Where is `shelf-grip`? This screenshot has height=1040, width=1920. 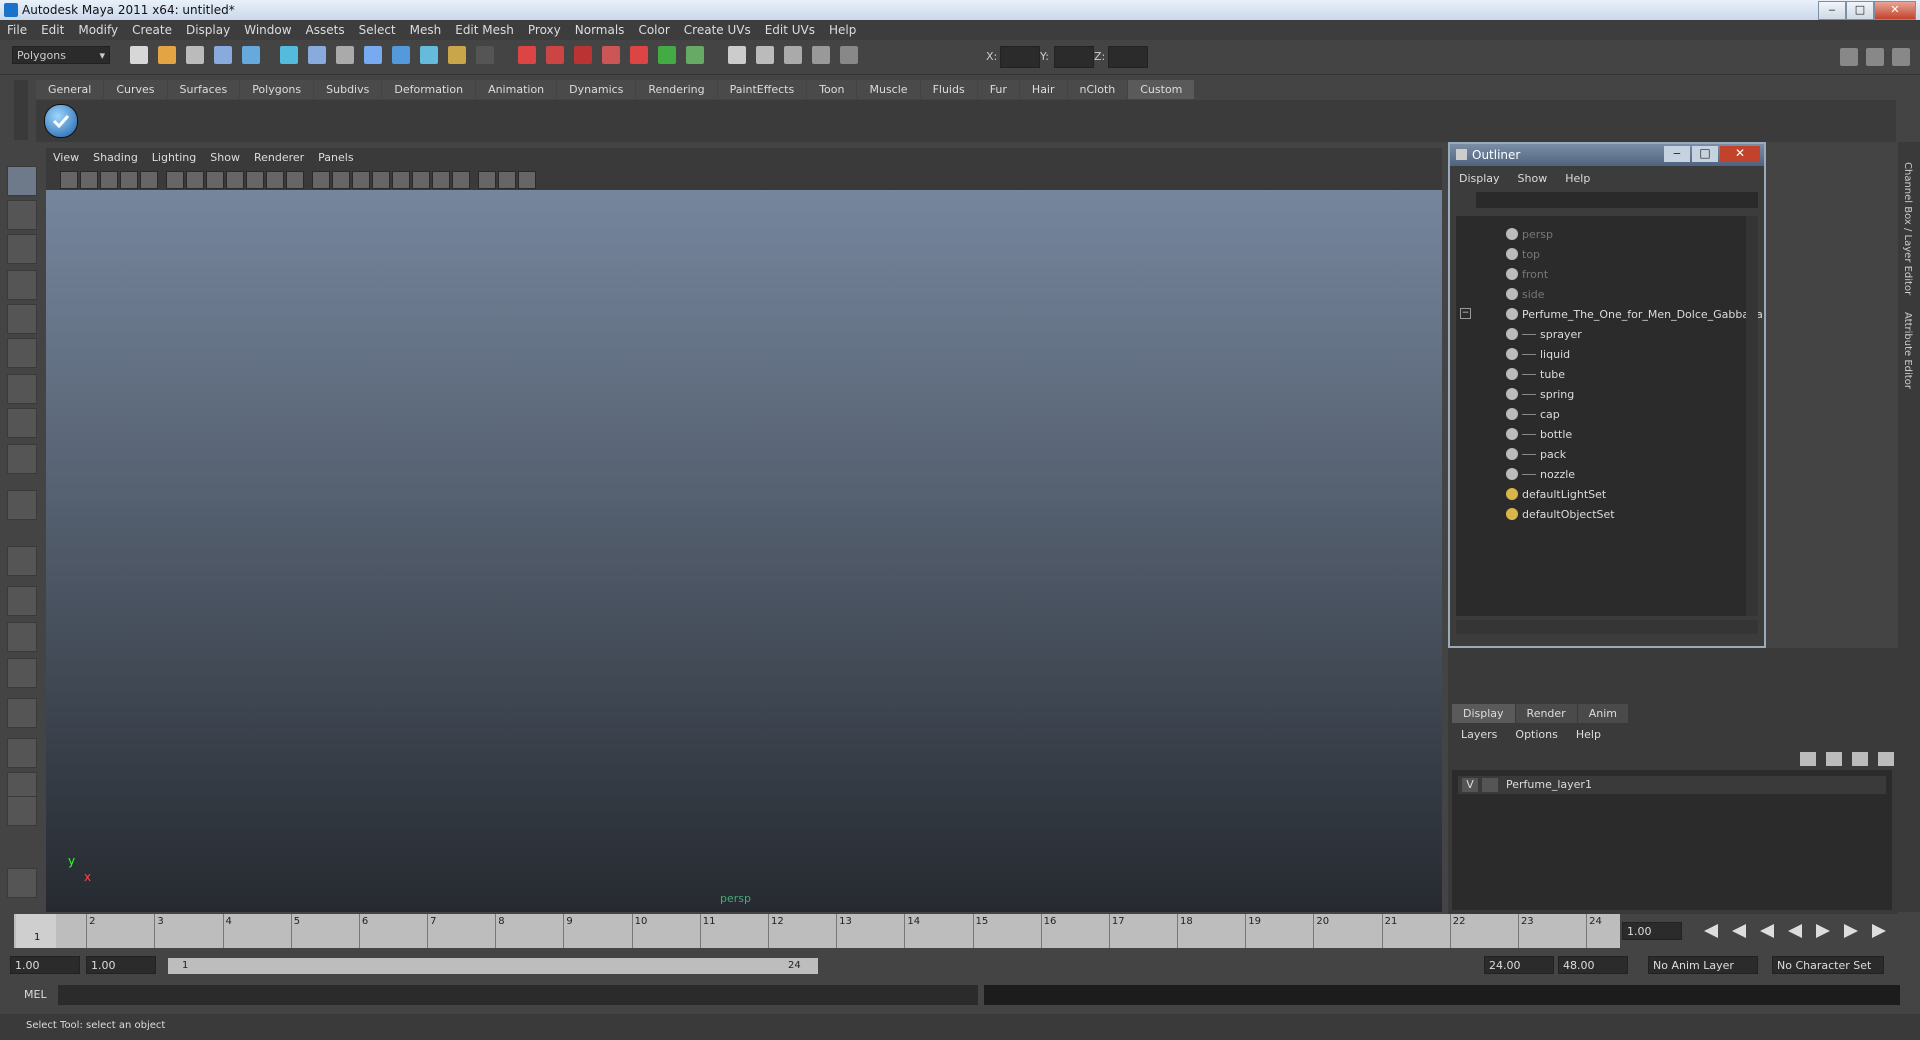
shelf-grip is located at coordinates (21, 110).